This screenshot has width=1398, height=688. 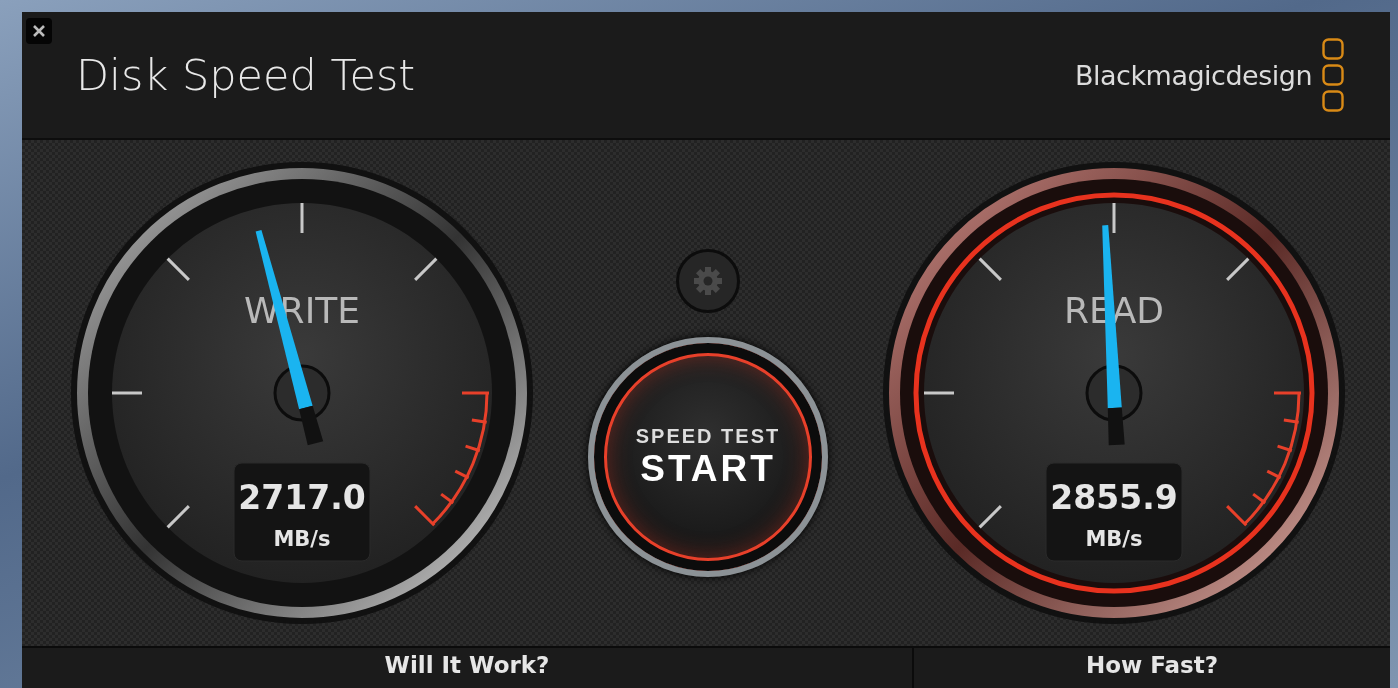 I want to click on tab: How Fast?, so click(x=1152, y=668).